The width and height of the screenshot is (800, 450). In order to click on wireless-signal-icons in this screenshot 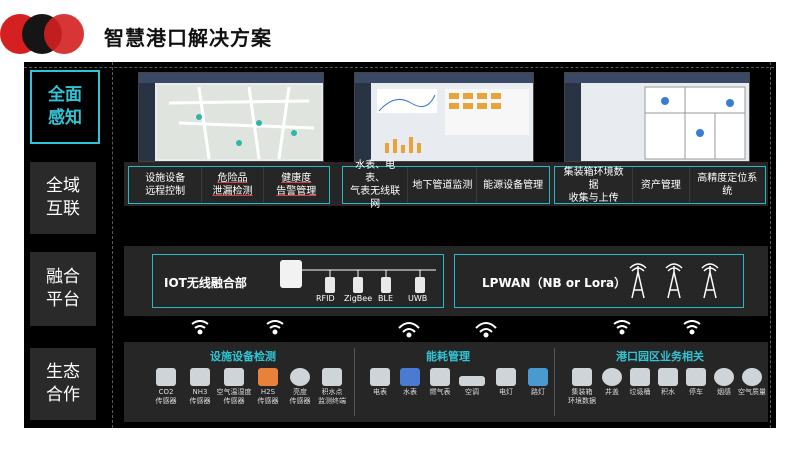, I will do `click(446, 329)`.